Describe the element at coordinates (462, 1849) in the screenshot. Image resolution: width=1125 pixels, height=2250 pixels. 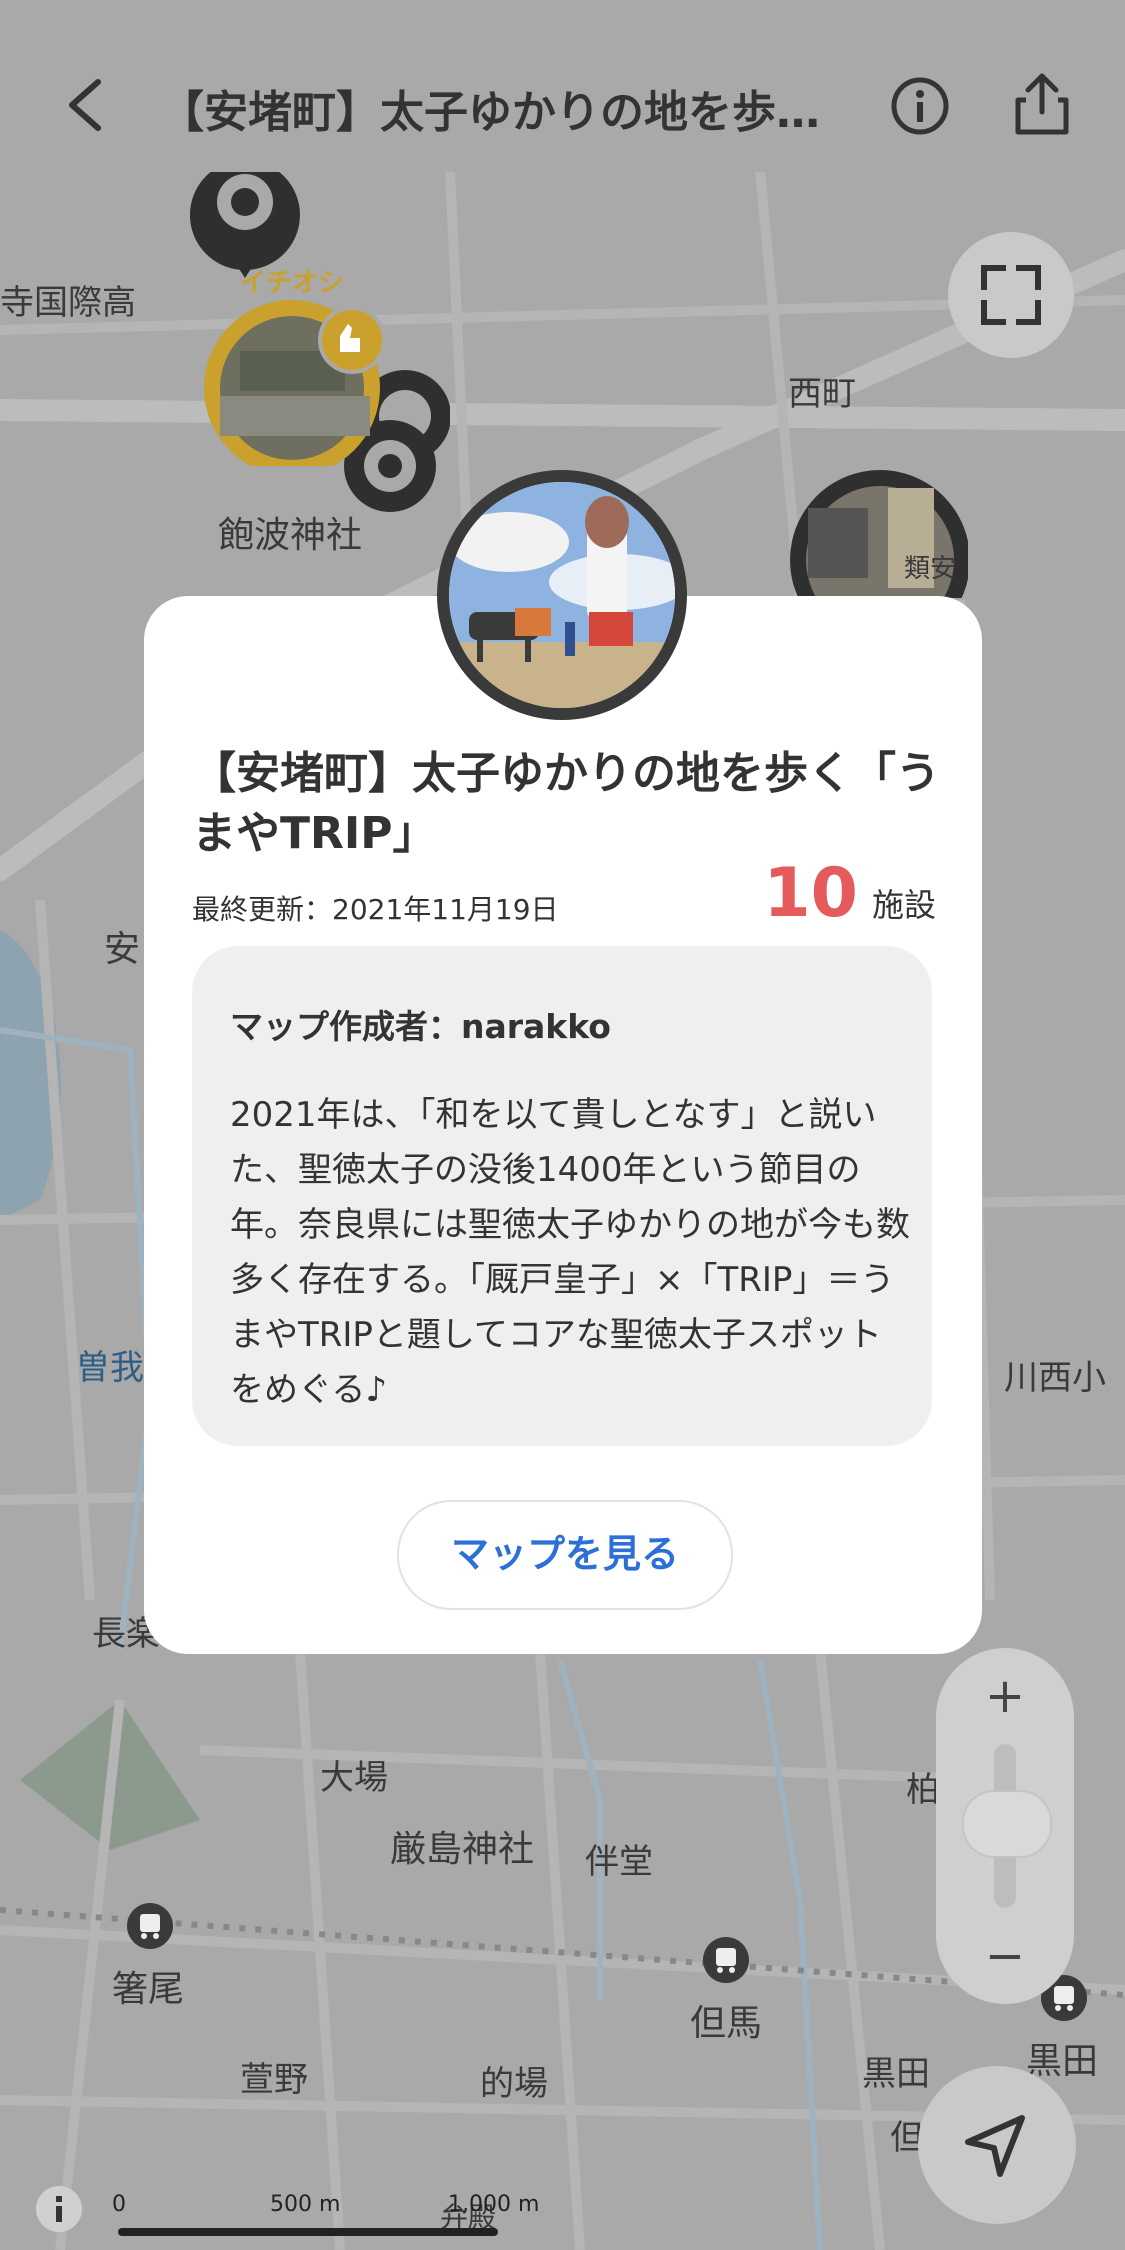
I see `map-label: 厳島神社` at that location.